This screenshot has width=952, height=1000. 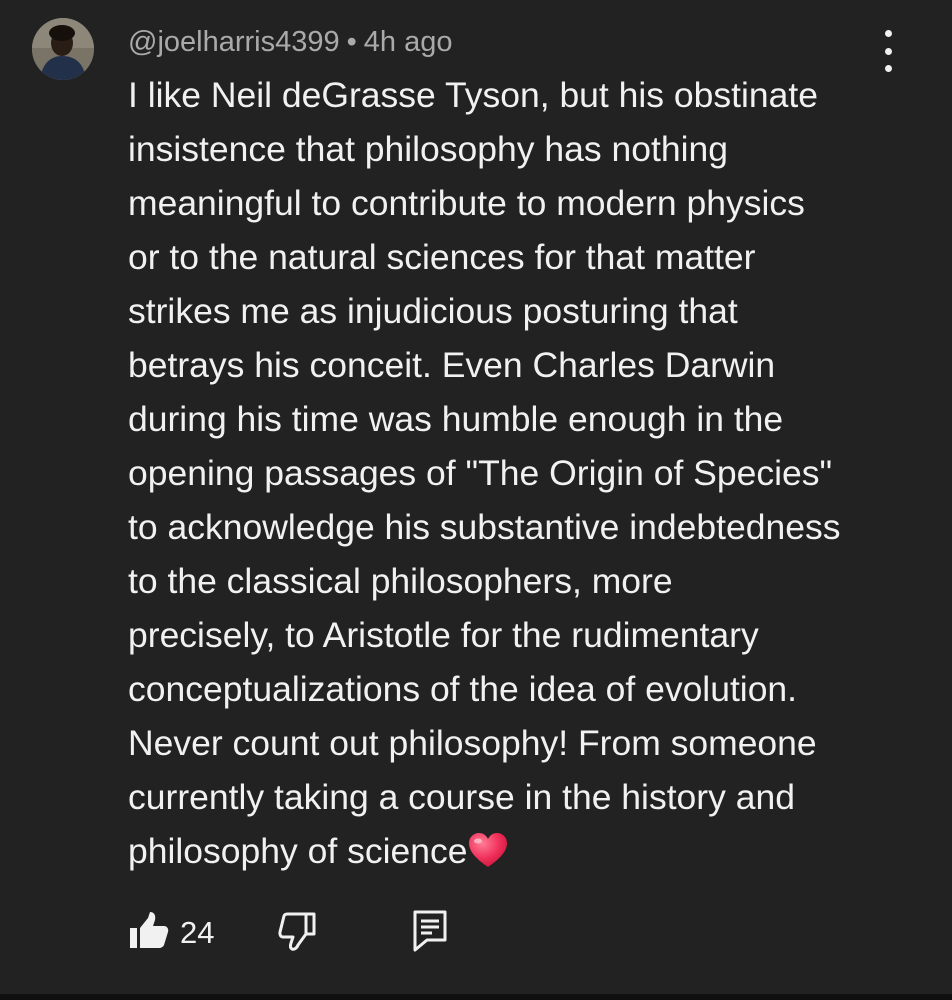 I want to click on heart-emoji, so click(x=488, y=850).